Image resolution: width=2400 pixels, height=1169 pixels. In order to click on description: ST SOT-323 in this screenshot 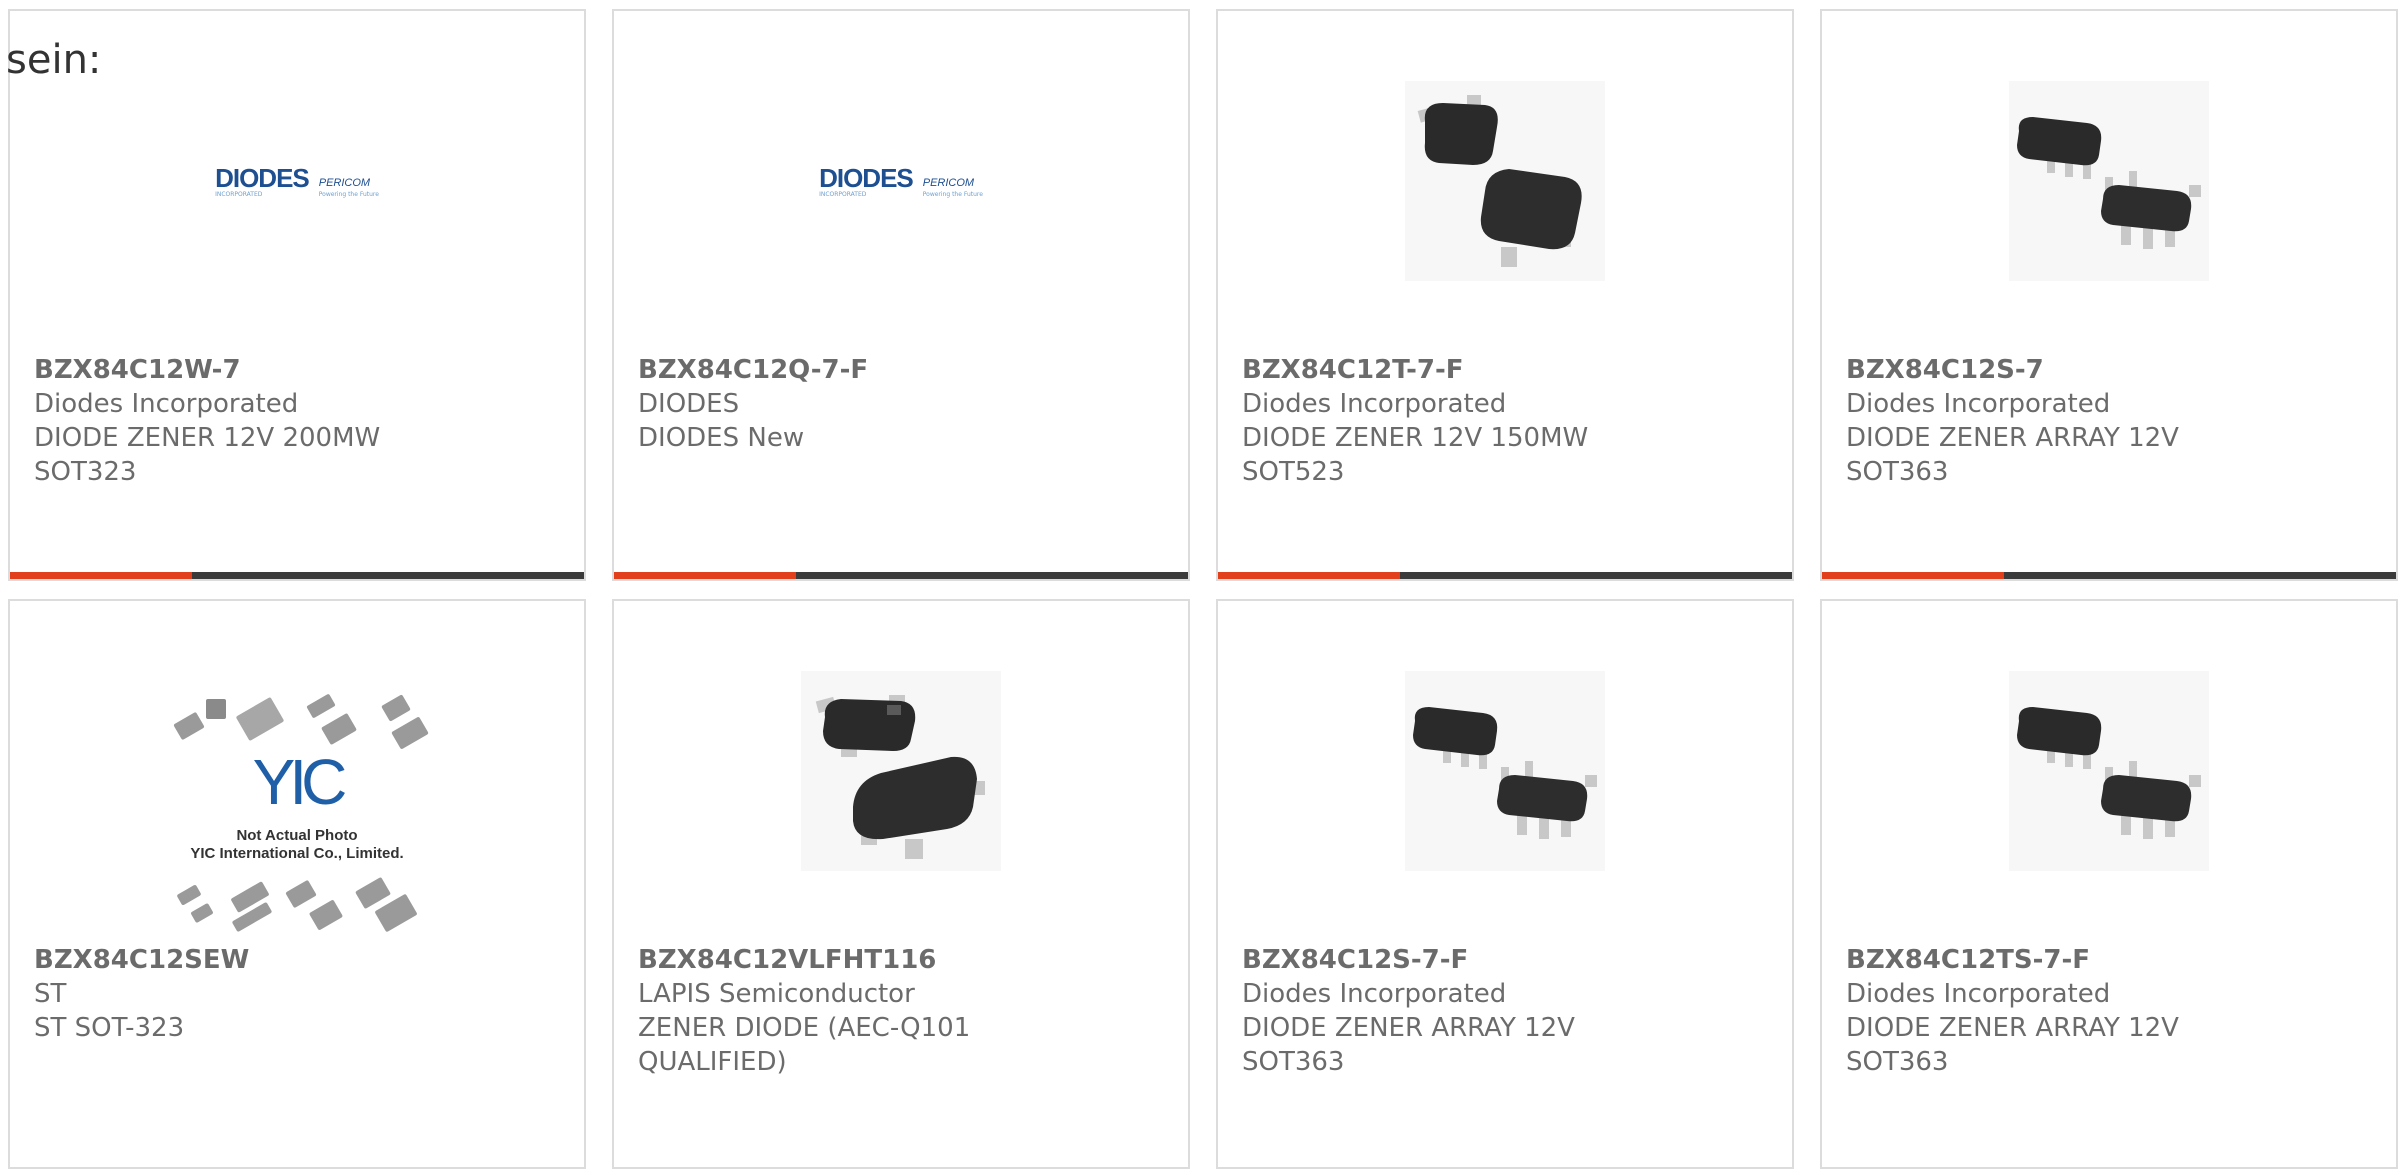, I will do `click(109, 1028)`.